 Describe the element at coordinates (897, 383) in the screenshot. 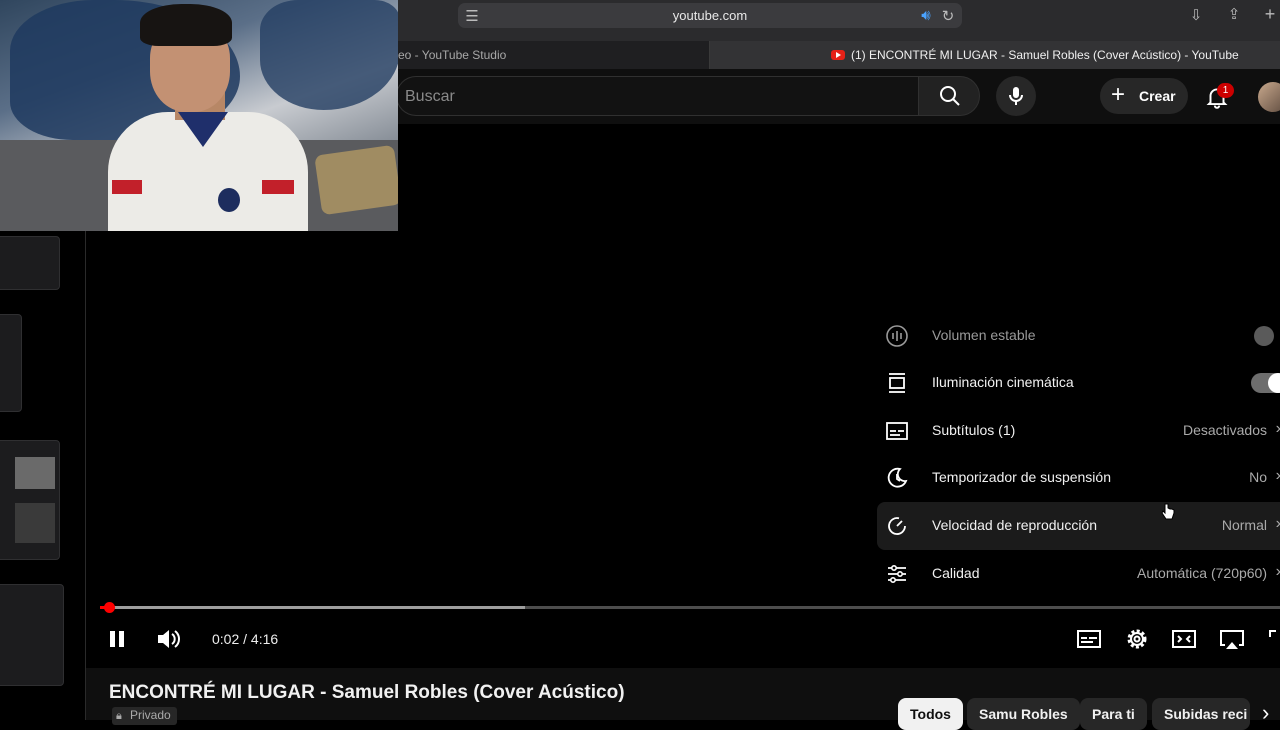

I see `ambient-mode-icon` at that location.